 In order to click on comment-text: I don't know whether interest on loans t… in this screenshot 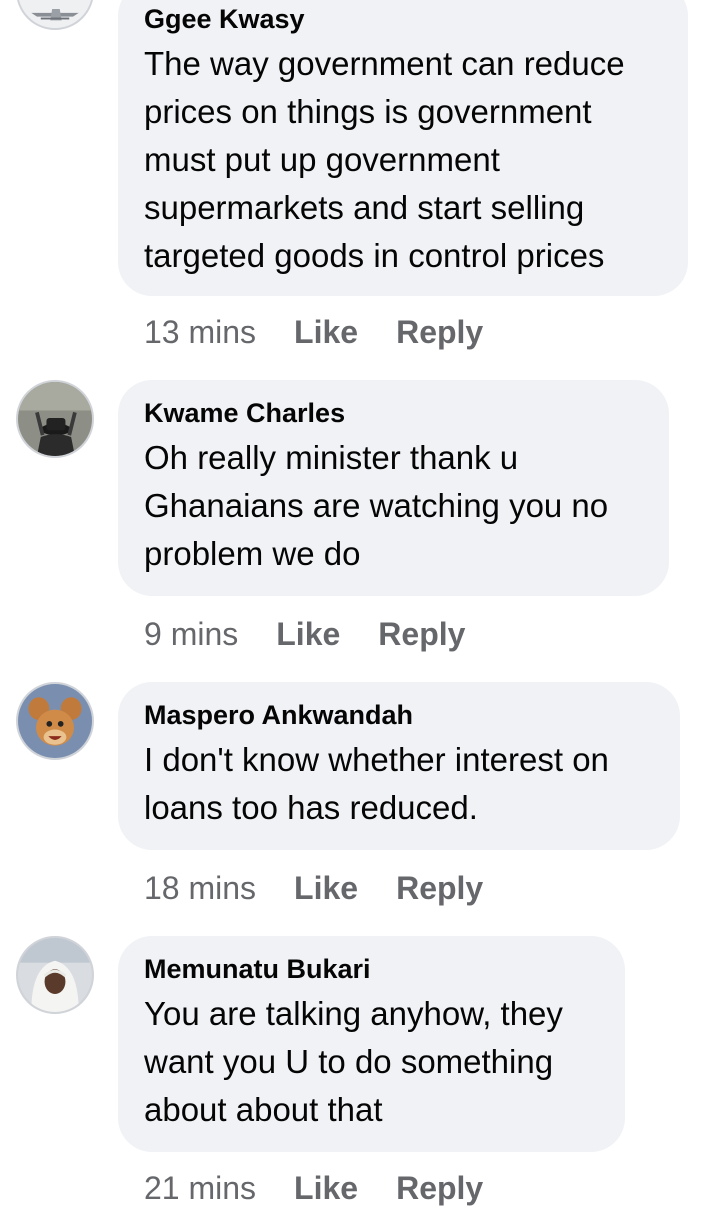, I will do `click(376, 783)`.